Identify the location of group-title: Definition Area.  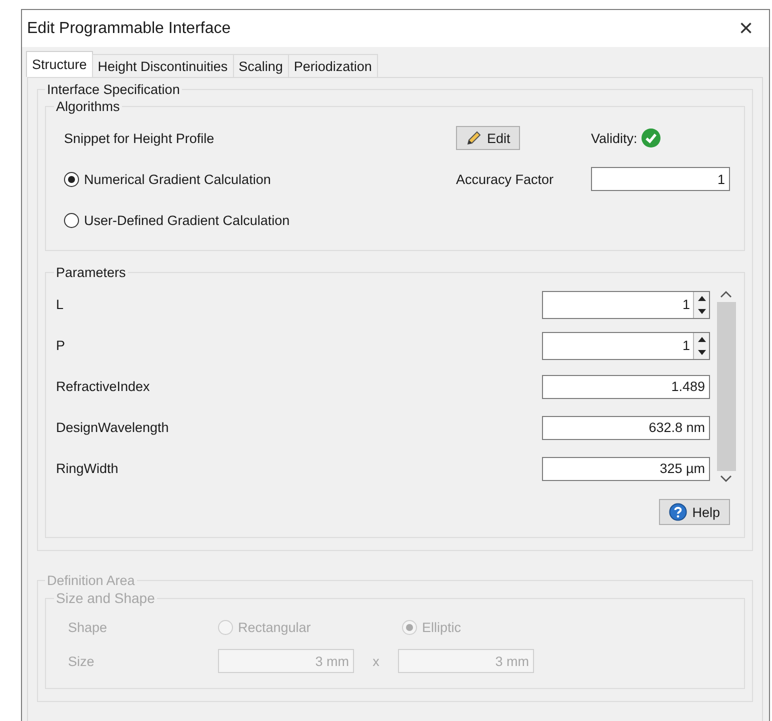
(91, 580).